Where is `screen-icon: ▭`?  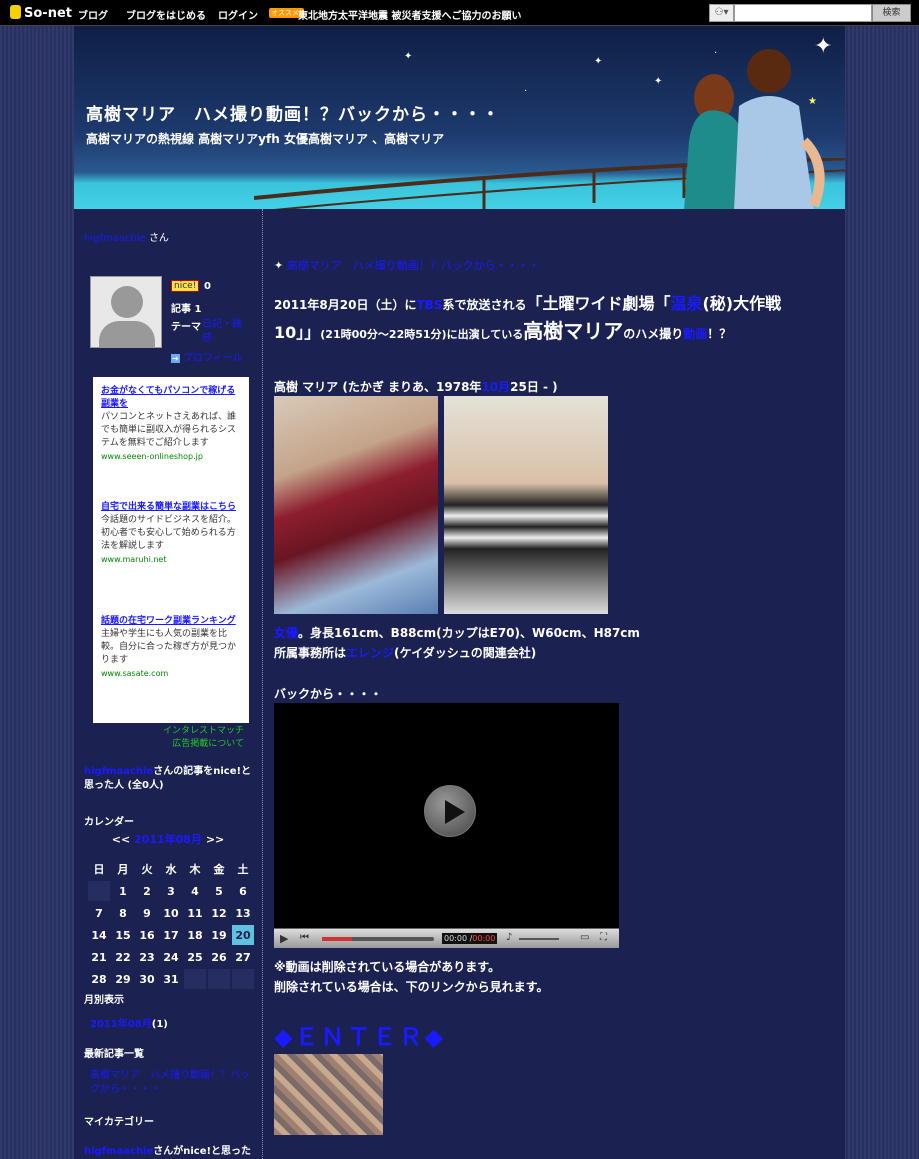 screen-icon: ▭ is located at coordinates (584, 937).